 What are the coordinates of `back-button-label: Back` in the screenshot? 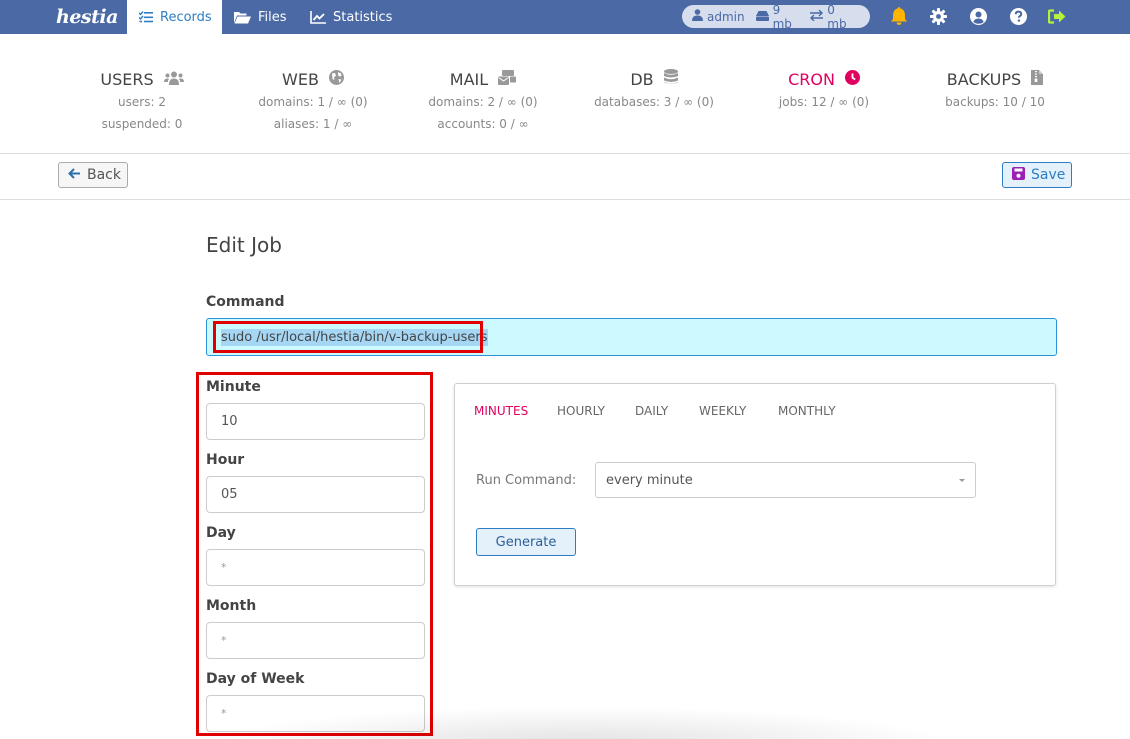 It's located at (104, 175).